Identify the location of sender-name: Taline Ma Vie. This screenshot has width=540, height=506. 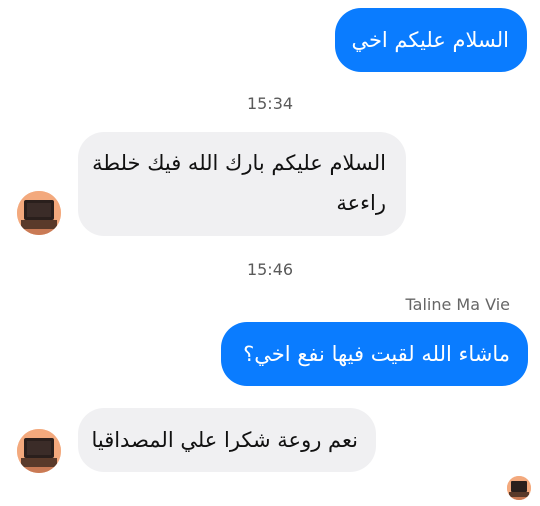
(457, 304).